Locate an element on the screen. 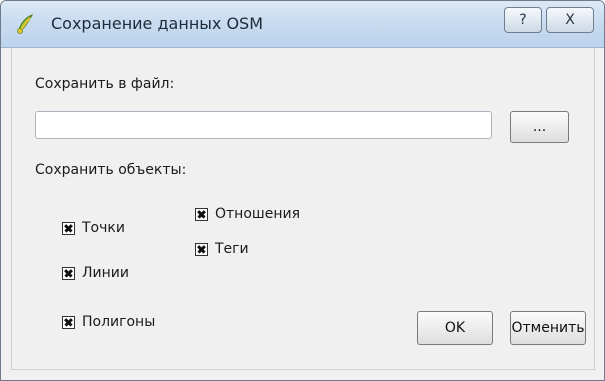  ok-button: OK is located at coordinates (455, 328).